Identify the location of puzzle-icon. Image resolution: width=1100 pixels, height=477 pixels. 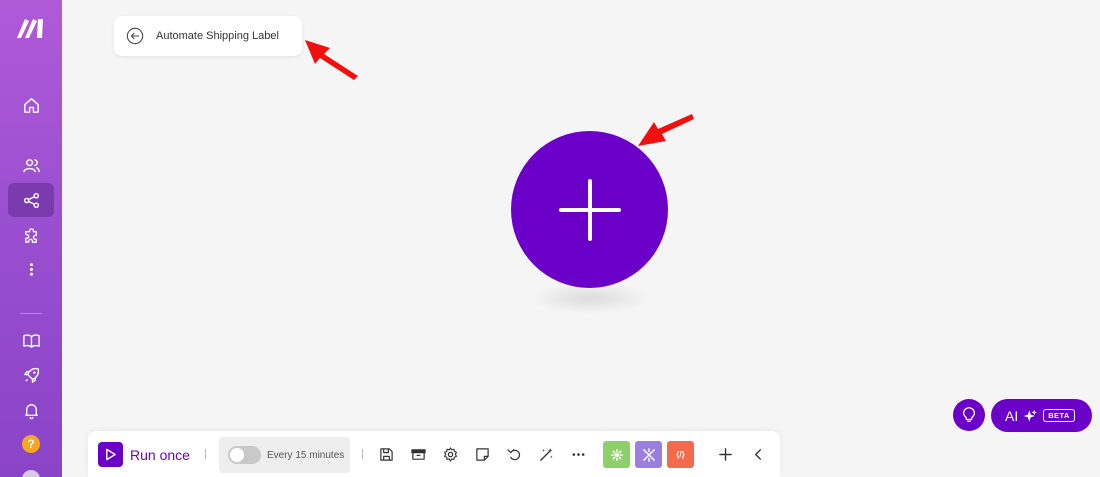
(30, 235).